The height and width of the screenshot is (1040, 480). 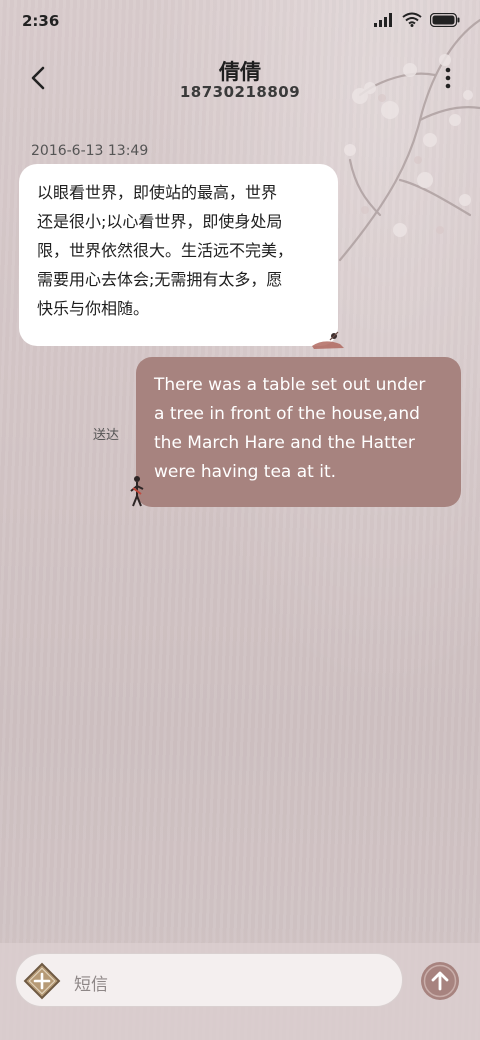 I want to click on composer-bar: 短信, so click(x=240, y=991).